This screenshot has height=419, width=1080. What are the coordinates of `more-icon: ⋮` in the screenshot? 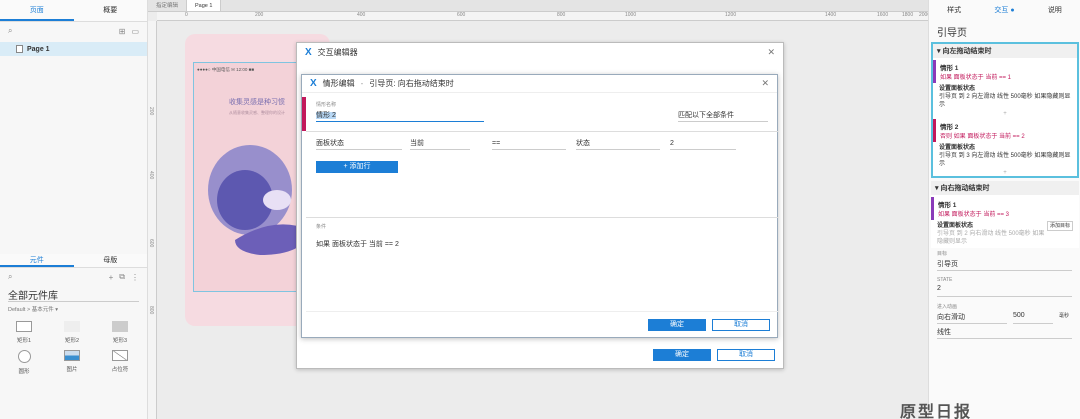 It's located at (135, 277).